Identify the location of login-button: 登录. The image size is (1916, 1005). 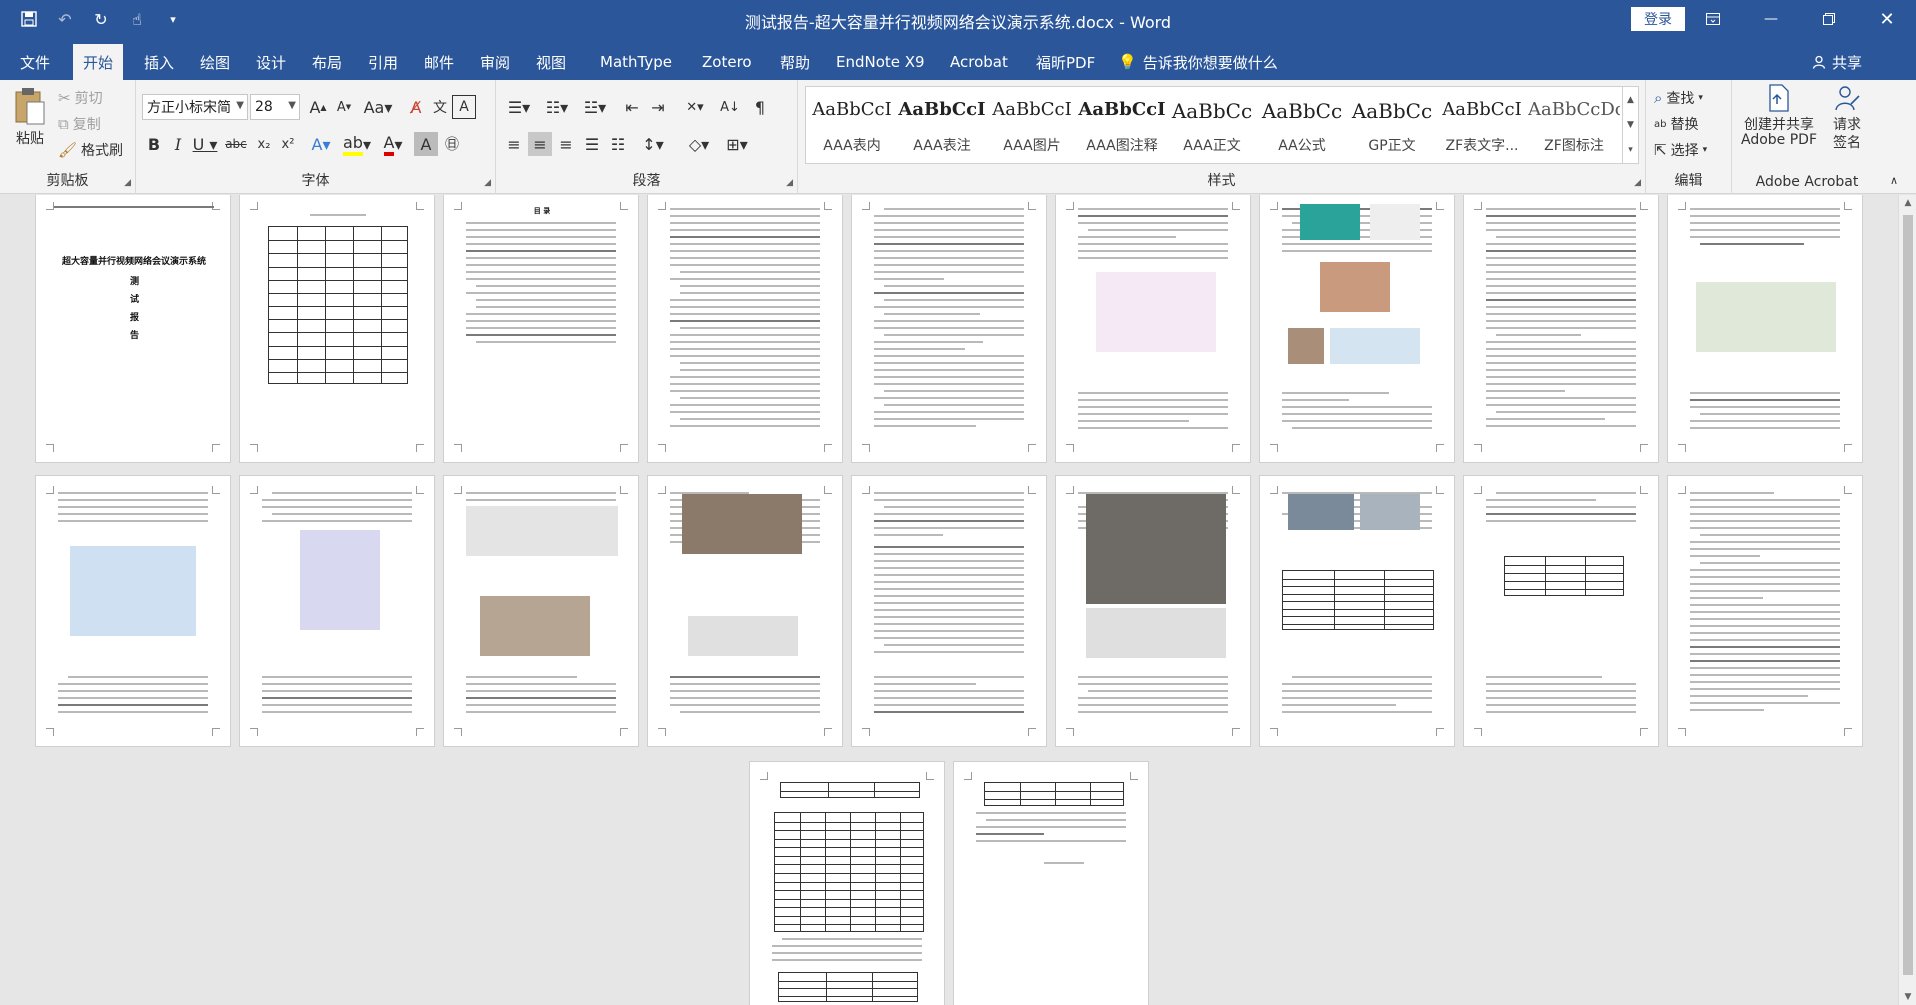
(1658, 19).